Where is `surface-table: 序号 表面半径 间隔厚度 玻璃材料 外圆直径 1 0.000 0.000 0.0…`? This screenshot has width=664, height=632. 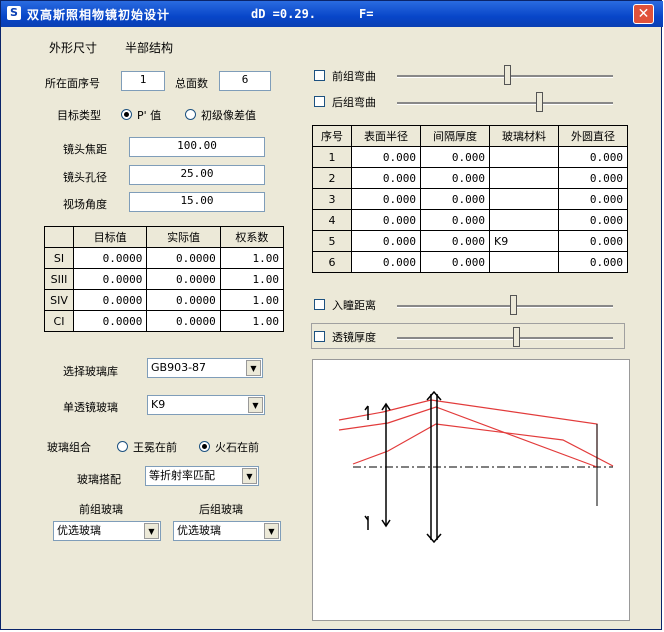 surface-table: 序号 表面半径 间隔厚度 玻璃材料 外圆直径 1 0.000 0.000 0.0… is located at coordinates (470, 199).